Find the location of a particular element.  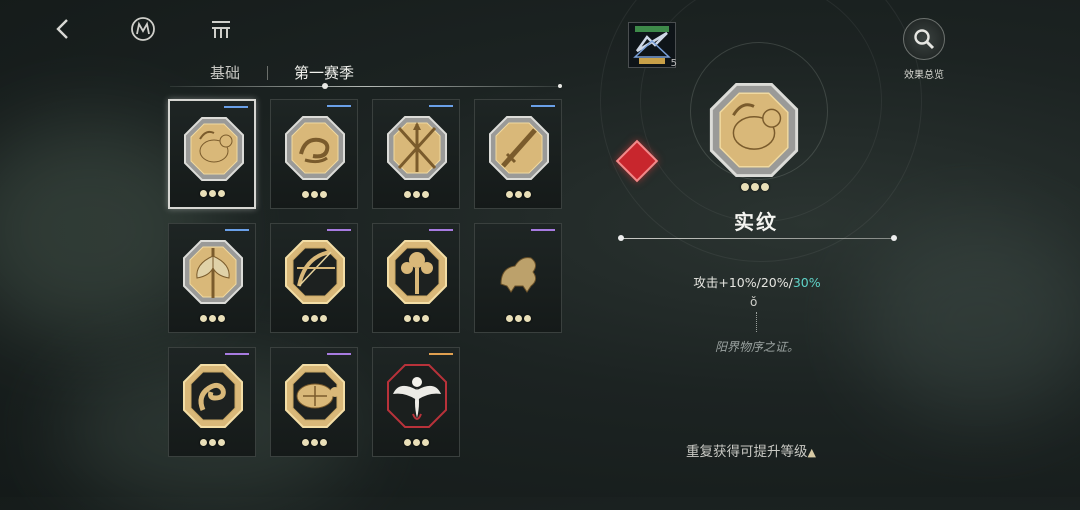

divider-dot-left is located at coordinates (621, 238).